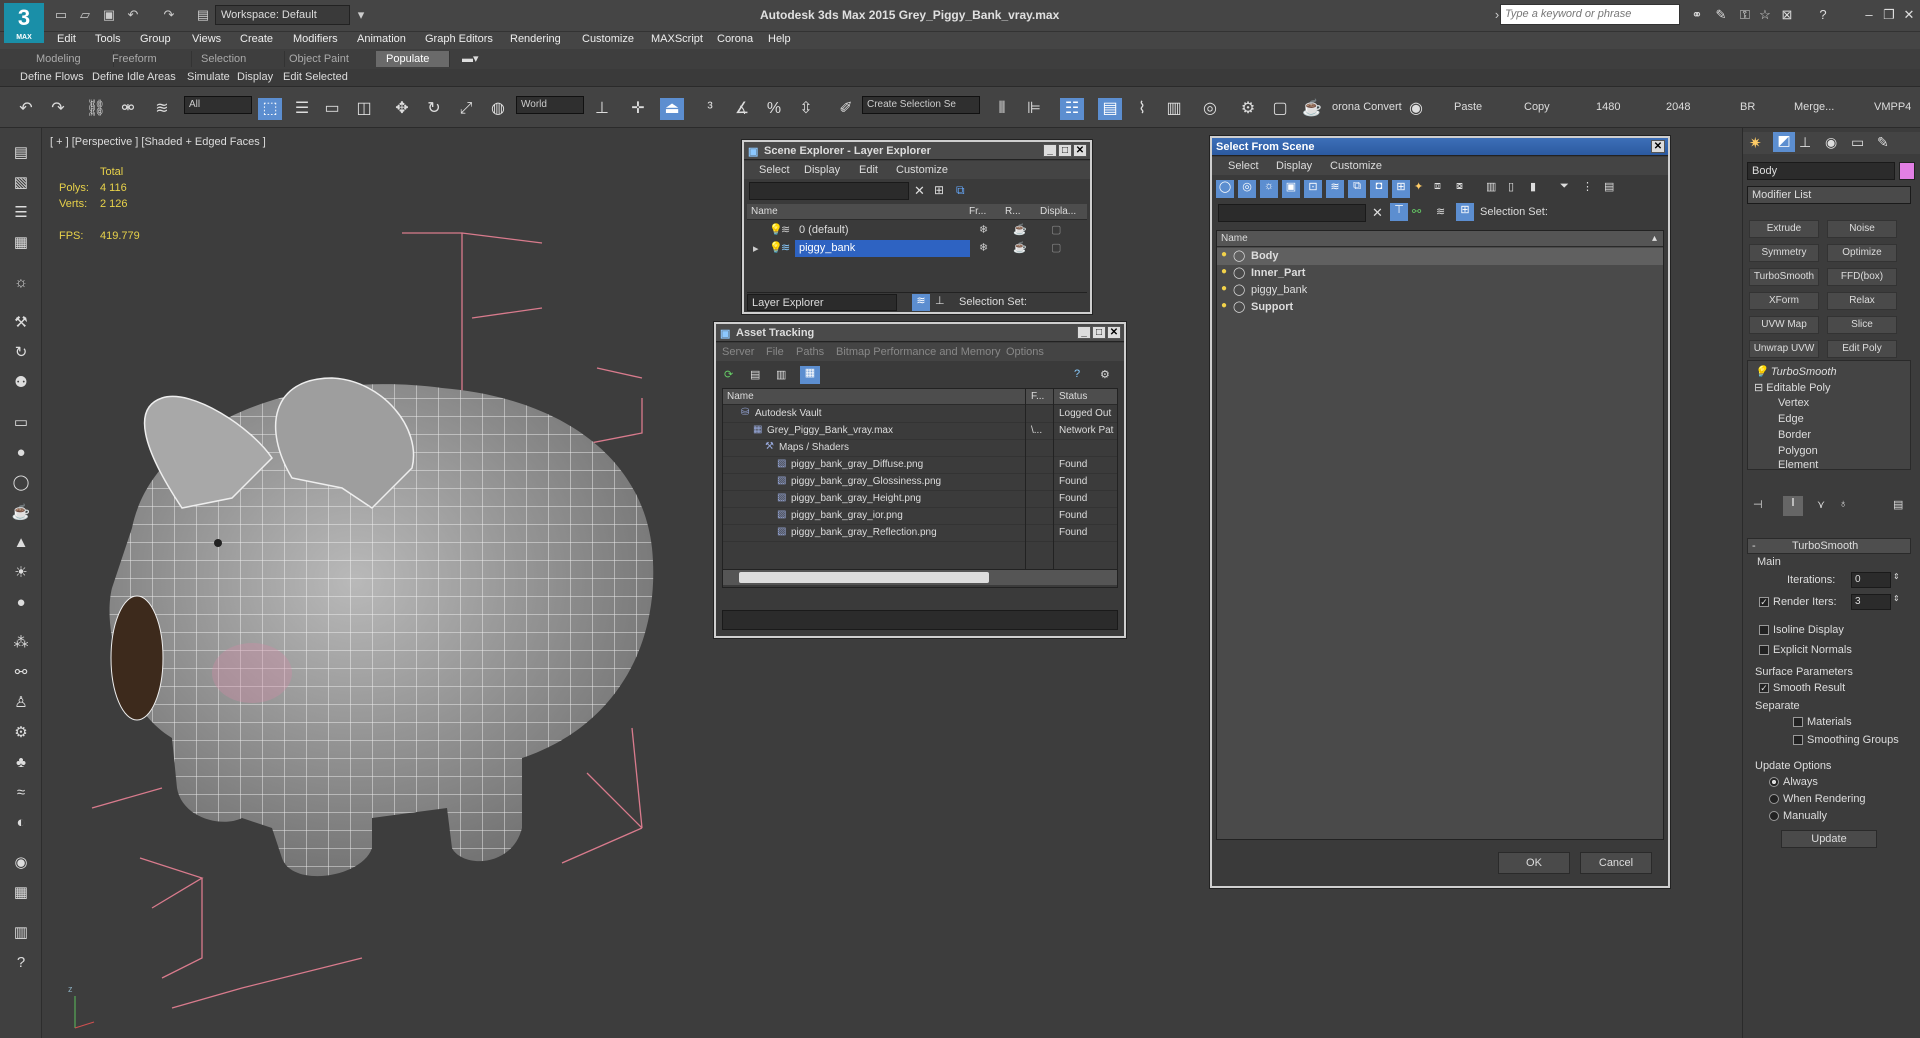 Image resolution: width=1920 pixels, height=1038 pixels. I want to click on sun-icon: ☀, so click(21, 573).